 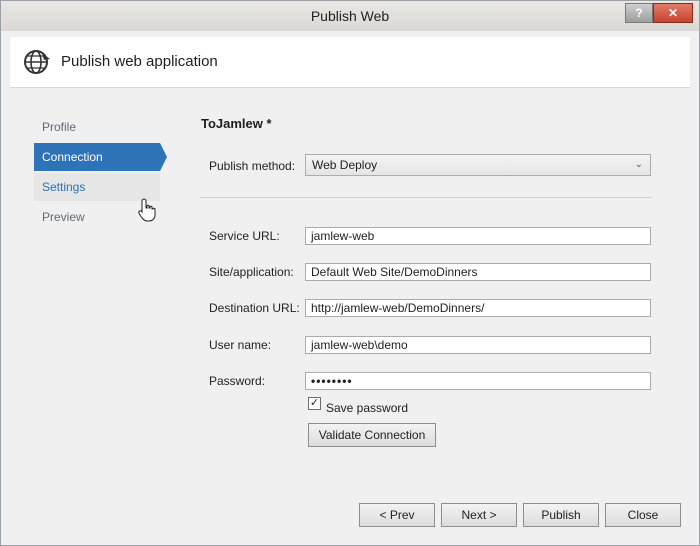 I want to click on site-application-label: Site/application:, so click(x=251, y=272).